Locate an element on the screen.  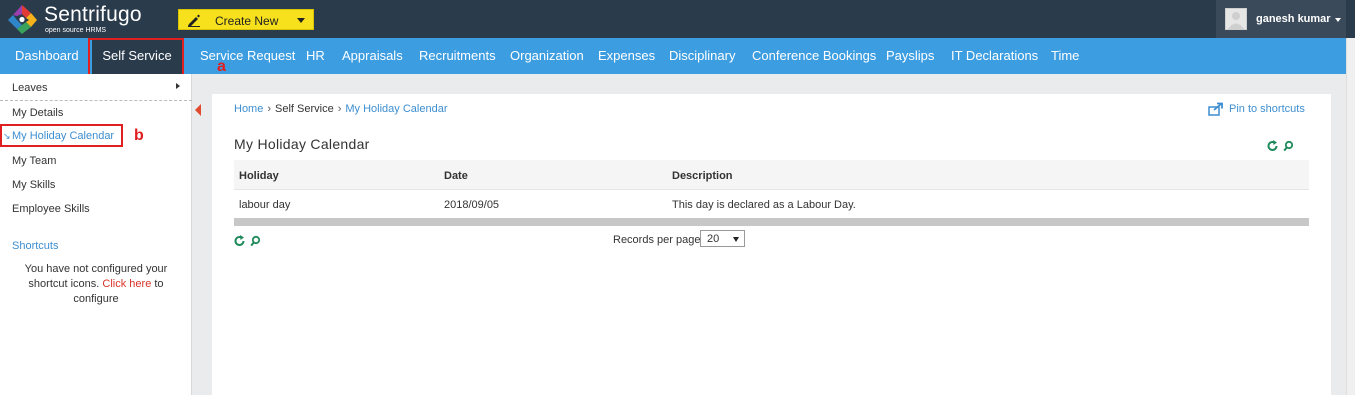
configure-shortcuts-link: Click here is located at coordinates (126, 284).